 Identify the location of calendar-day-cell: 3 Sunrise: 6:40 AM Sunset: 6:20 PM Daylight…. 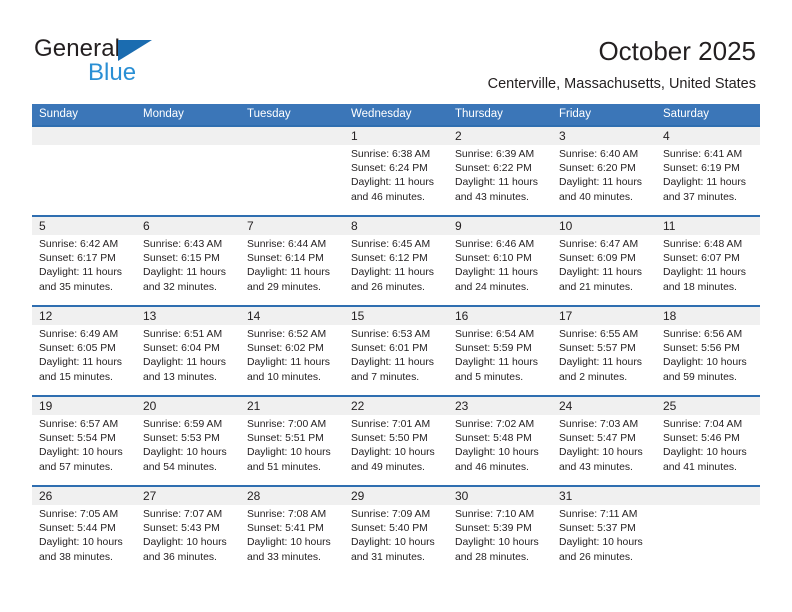
(604, 171).